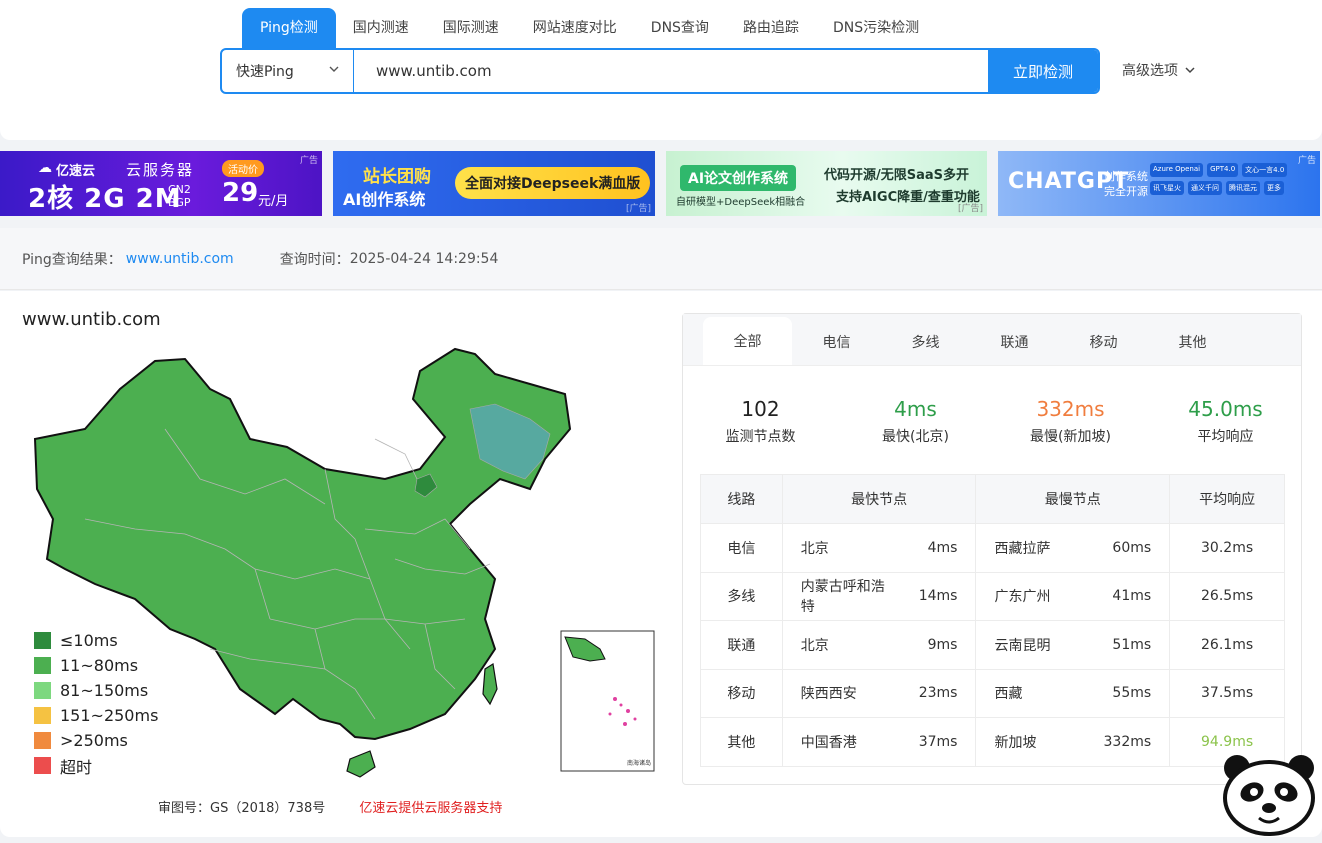 Image resolution: width=1322 pixels, height=843 pixels. I want to click on search-box: 快速Ping 立即检测, so click(660, 71).